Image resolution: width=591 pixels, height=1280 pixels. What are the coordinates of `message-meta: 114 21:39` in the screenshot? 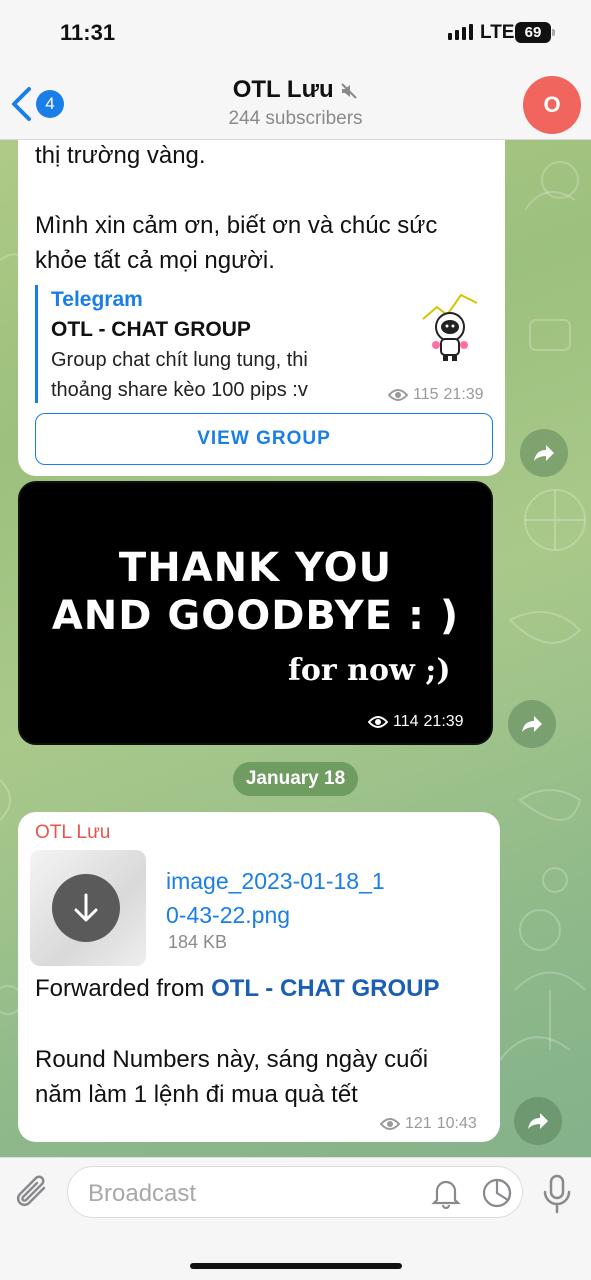 It's located at (416, 722).